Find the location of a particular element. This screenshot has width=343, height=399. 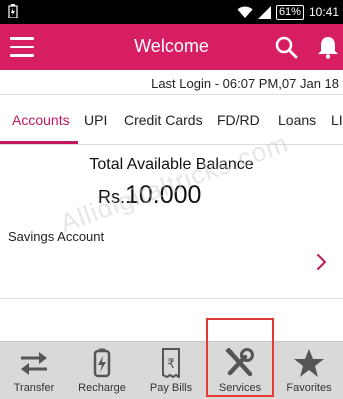

tab-accounts: Accounts is located at coordinates (41, 120).